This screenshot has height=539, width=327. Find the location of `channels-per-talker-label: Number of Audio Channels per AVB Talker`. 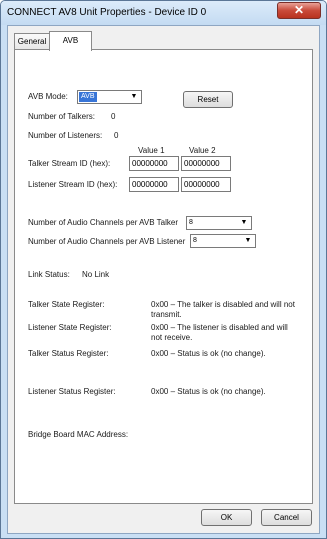

channels-per-talker-label: Number of Audio Channels per AVB Talker is located at coordinates (103, 222).